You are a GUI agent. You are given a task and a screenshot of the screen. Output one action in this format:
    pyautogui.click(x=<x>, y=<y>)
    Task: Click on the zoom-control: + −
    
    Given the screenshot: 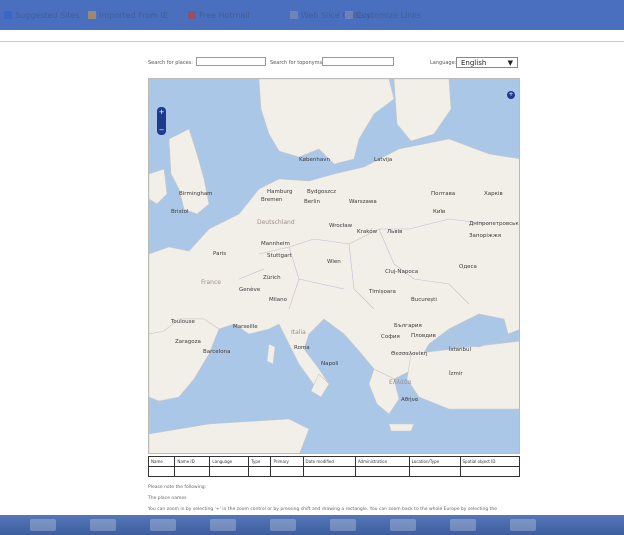 What is the action you would take?
    pyautogui.click(x=161, y=121)
    